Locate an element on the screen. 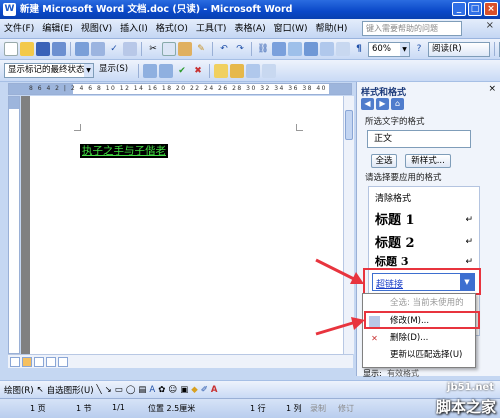 Image resolution: width=500 pixels, height=418 pixels. select-pointer-icon: ↖ is located at coordinates (40, 390).